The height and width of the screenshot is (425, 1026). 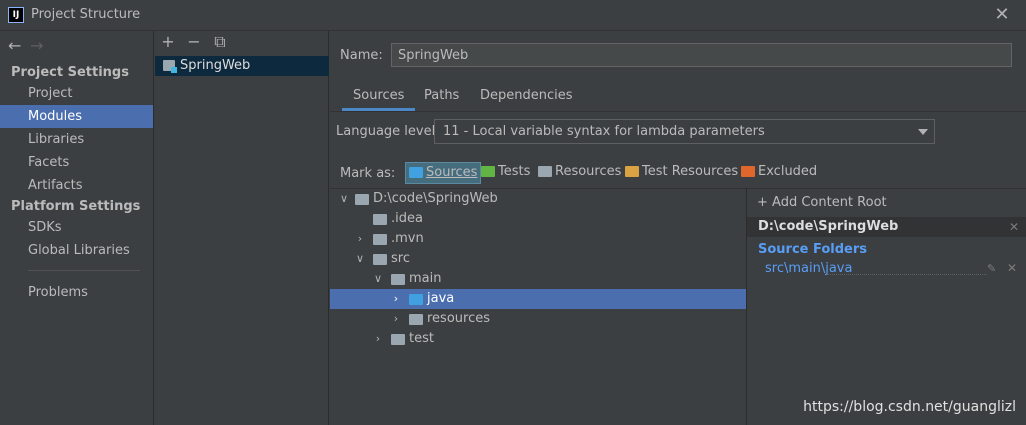 I want to click on mark-as-label: Mark as:, so click(x=368, y=173).